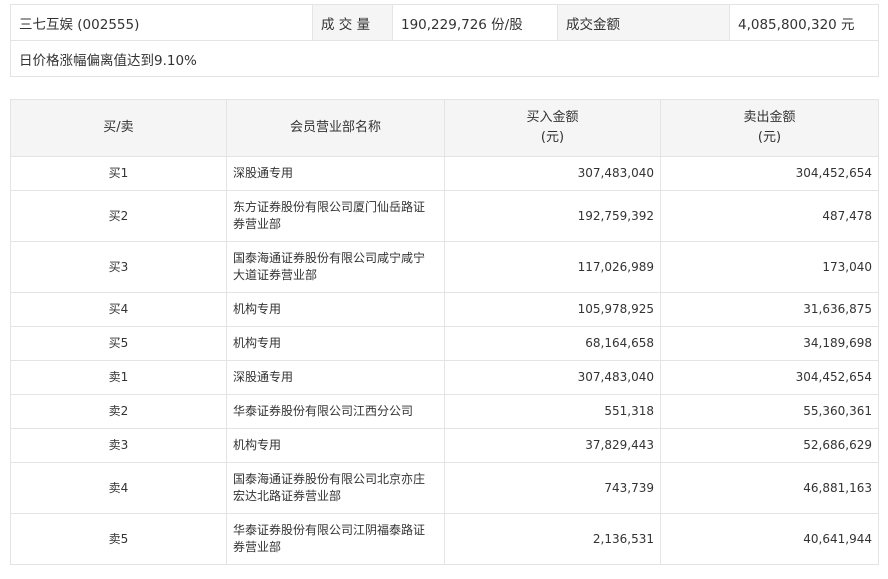 Image resolution: width=888 pixels, height=579 pixels. I want to click on side-cell: 买3, so click(118, 267).